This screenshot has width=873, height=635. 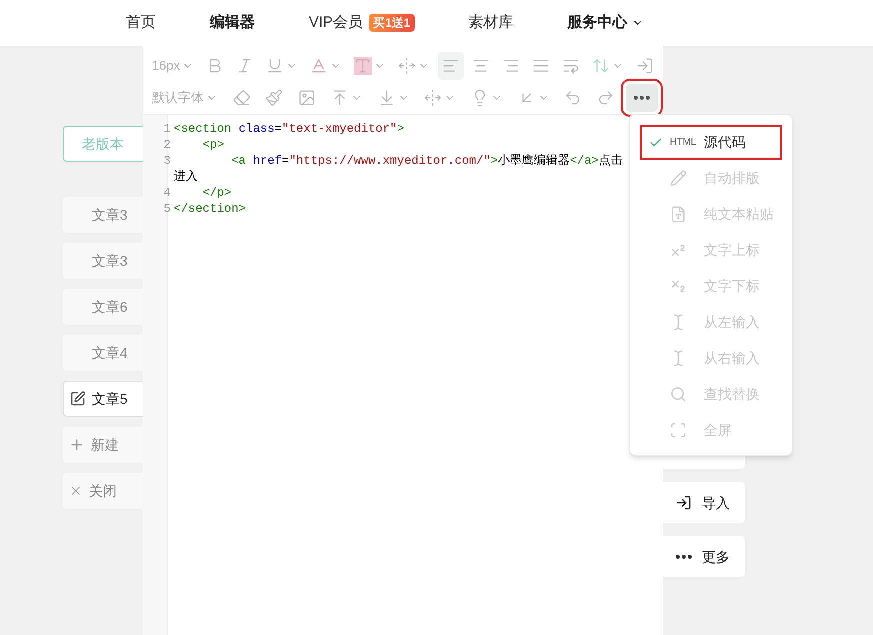 I want to click on undo-icon, so click(x=573, y=98).